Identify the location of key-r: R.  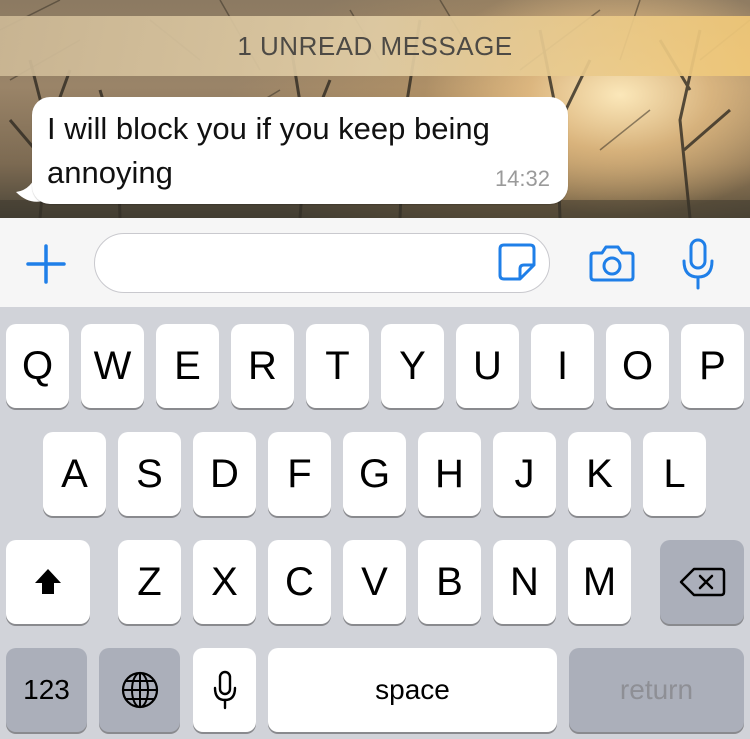
(262, 366).